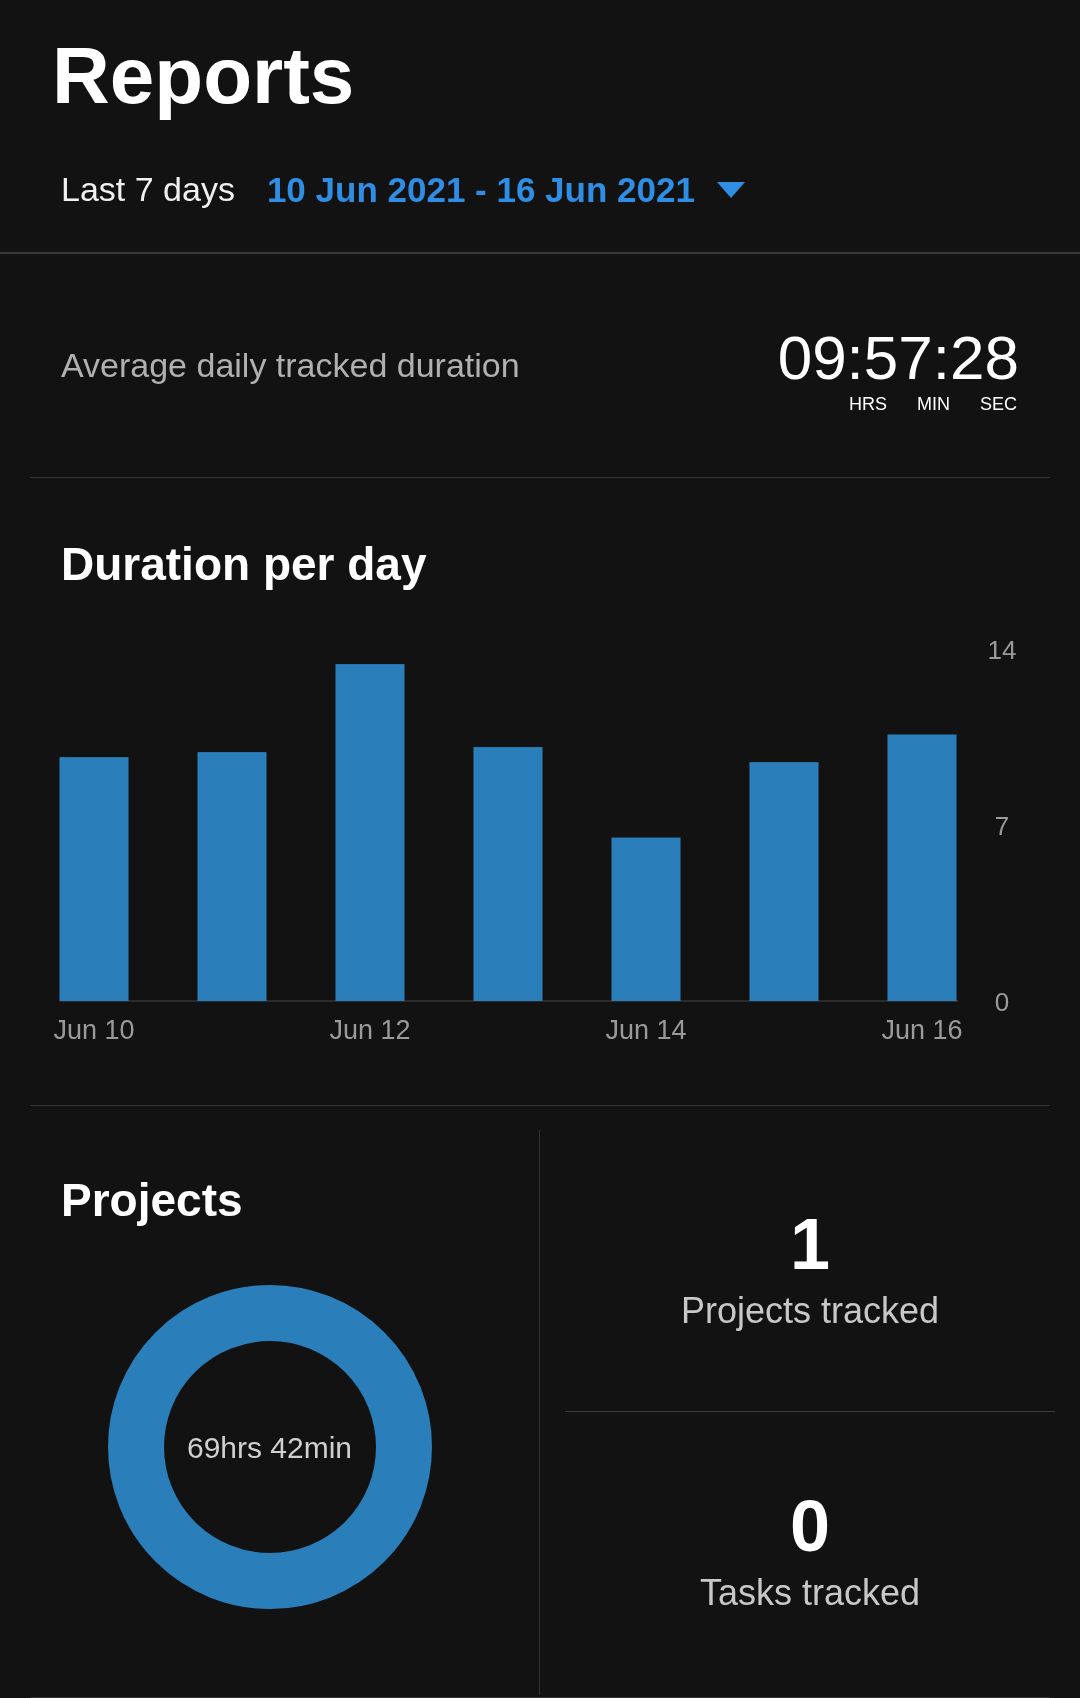  Describe the element at coordinates (898, 357) in the screenshot. I see `average-time: 09:57:28` at that location.